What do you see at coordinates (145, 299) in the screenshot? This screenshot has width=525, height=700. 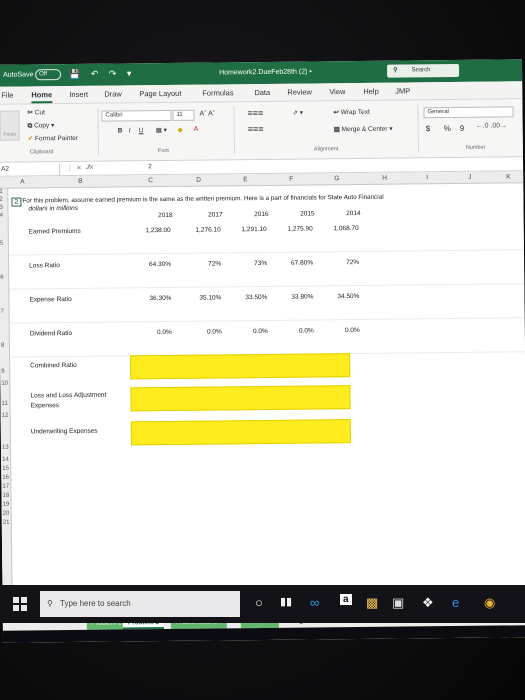 I see `expense-ratio-2018: 36.30%` at bounding box center [145, 299].